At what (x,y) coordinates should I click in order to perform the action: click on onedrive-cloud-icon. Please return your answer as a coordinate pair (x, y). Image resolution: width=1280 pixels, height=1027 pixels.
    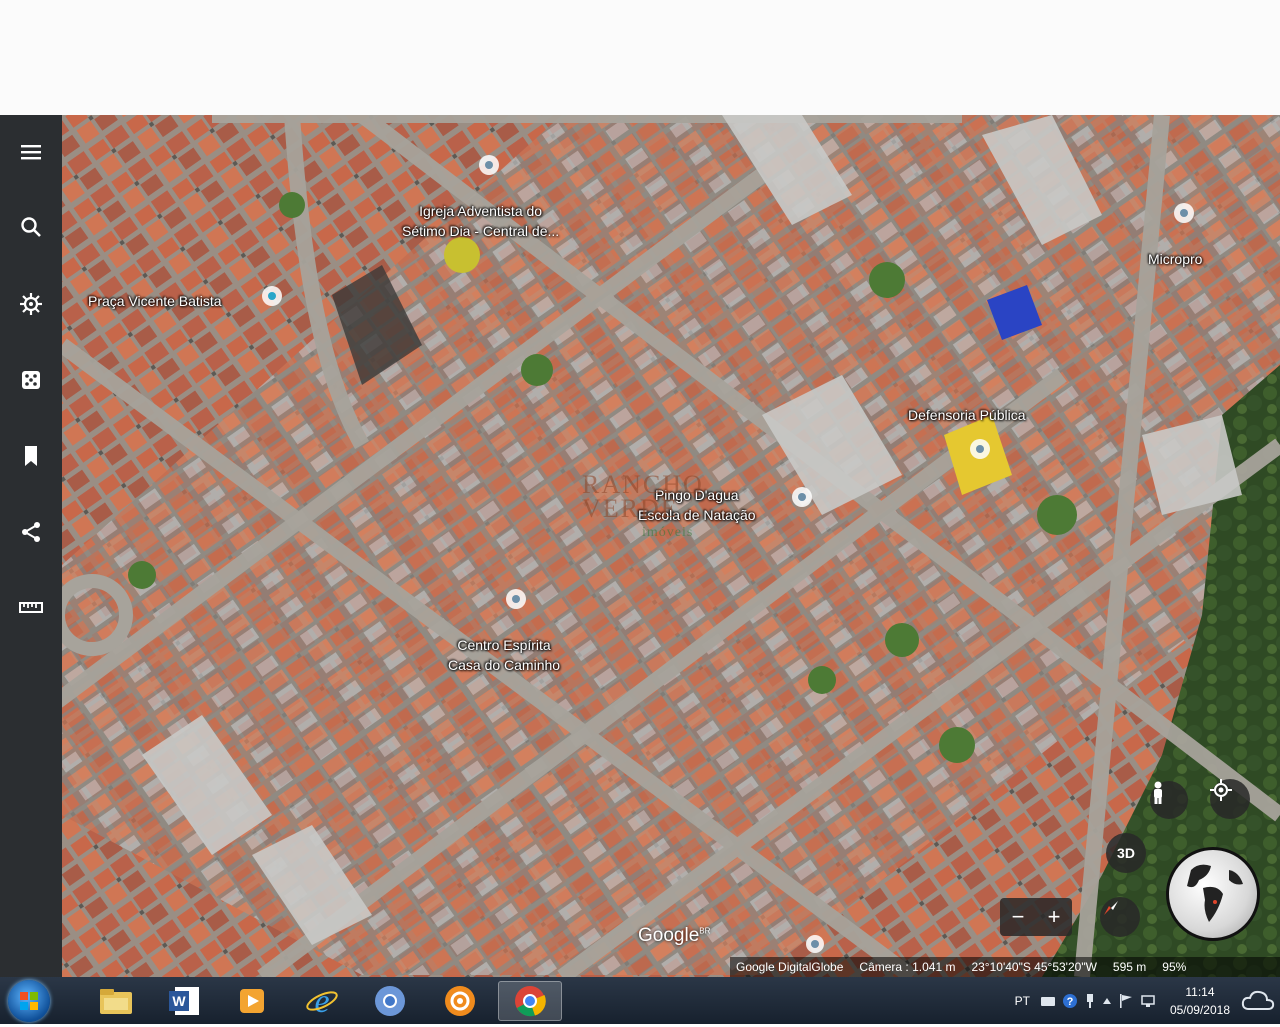
    Looking at the image, I should click on (1258, 1001).